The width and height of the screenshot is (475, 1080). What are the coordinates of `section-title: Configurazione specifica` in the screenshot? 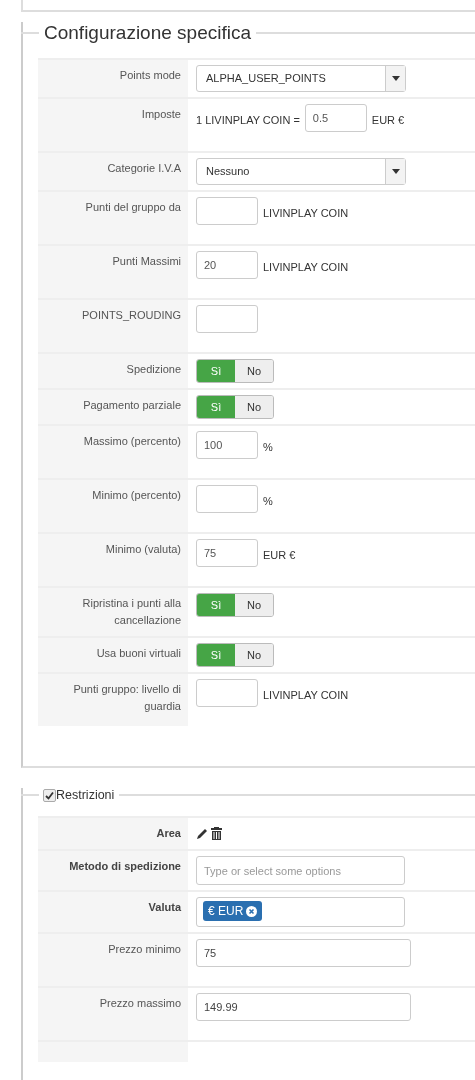 It's located at (147, 33).